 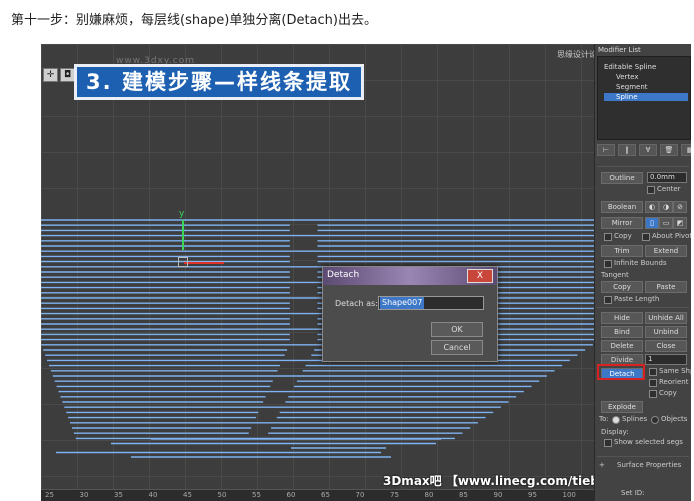 What do you see at coordinates (675, 371) in the screenshot?
I see `same-shp-label: Same Shp` at bounding box center [675, 371].